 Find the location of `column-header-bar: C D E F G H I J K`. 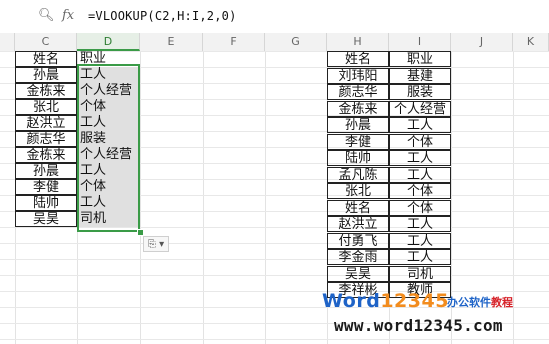

column-header-bar: C D E F G H I J K is located at coordinates (274, 42).